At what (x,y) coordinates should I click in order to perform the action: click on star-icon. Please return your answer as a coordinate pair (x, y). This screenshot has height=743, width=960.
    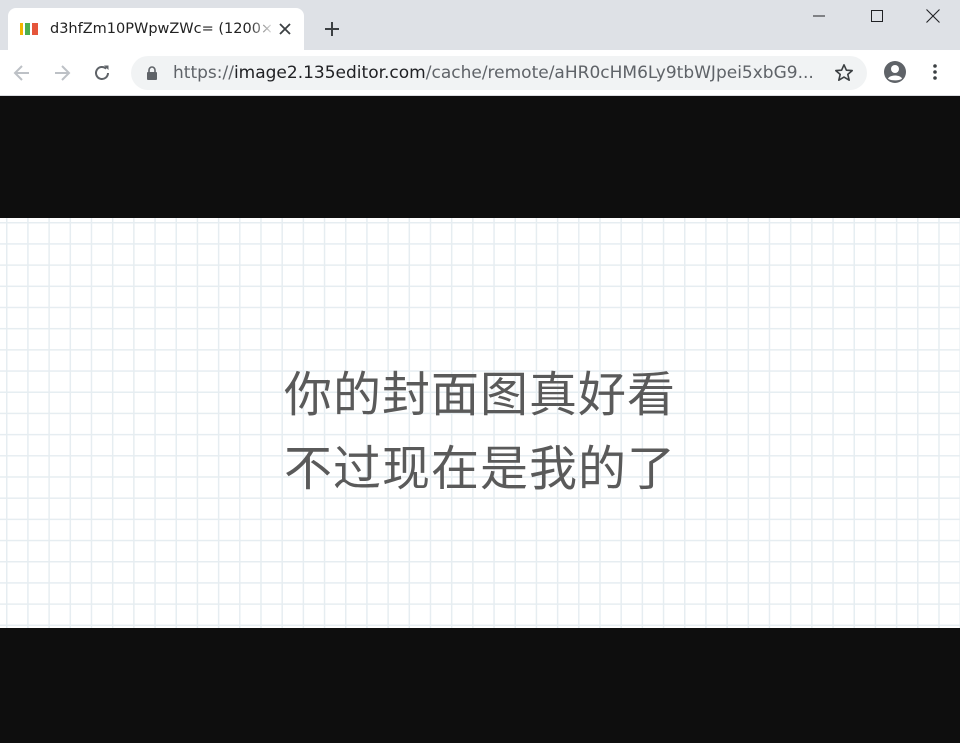
    Looking at the image, I should click on (844, 73).